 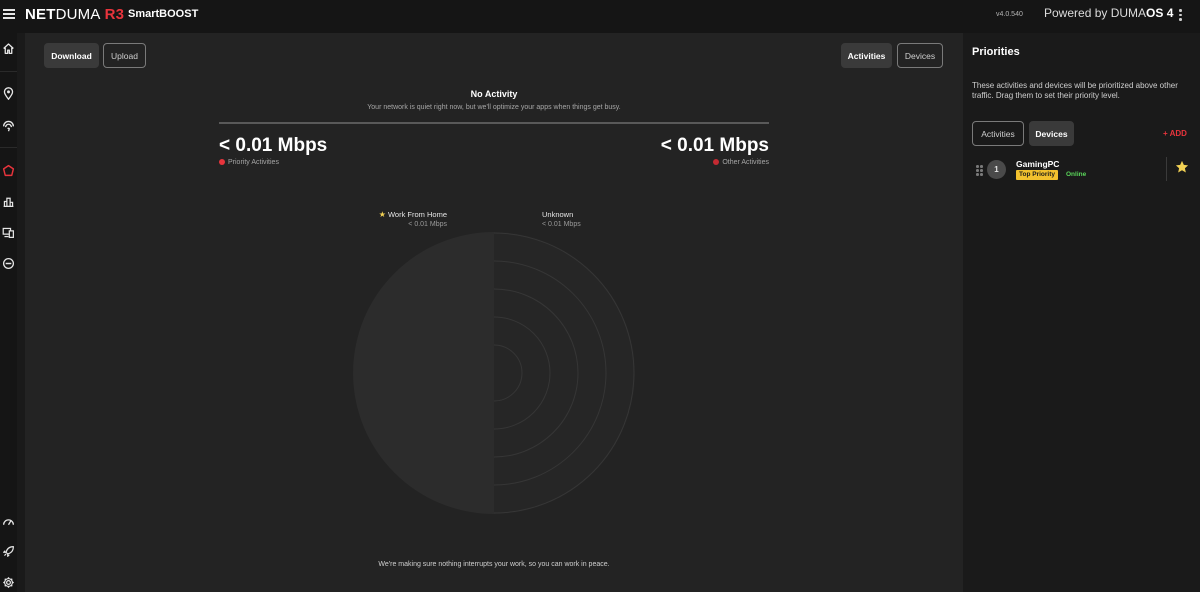 I want to click on menu-icon, so click(x=9, y=15).